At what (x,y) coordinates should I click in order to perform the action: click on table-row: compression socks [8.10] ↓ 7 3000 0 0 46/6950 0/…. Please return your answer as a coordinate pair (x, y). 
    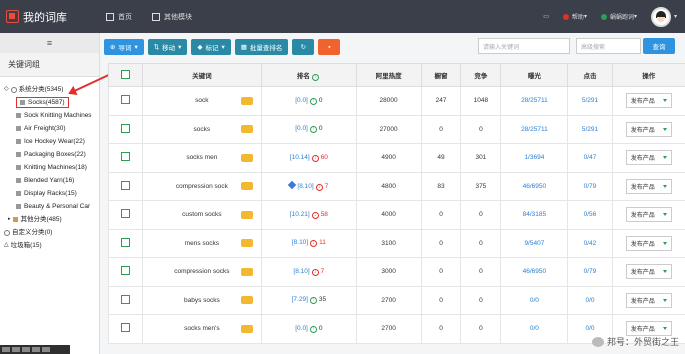
    Looking at the image, I should click on (396, 272).